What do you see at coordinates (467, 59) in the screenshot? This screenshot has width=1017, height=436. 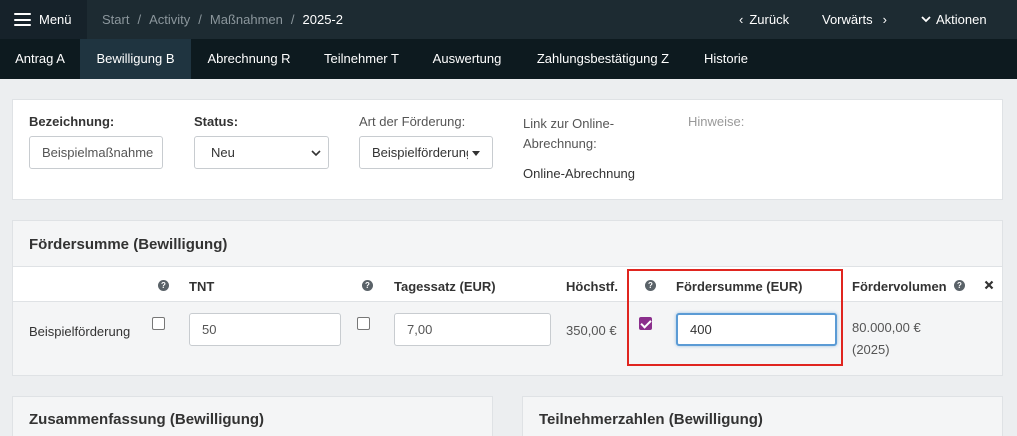 I see `tab-auswertung: Auswertung` at bounding box center [467, 59].